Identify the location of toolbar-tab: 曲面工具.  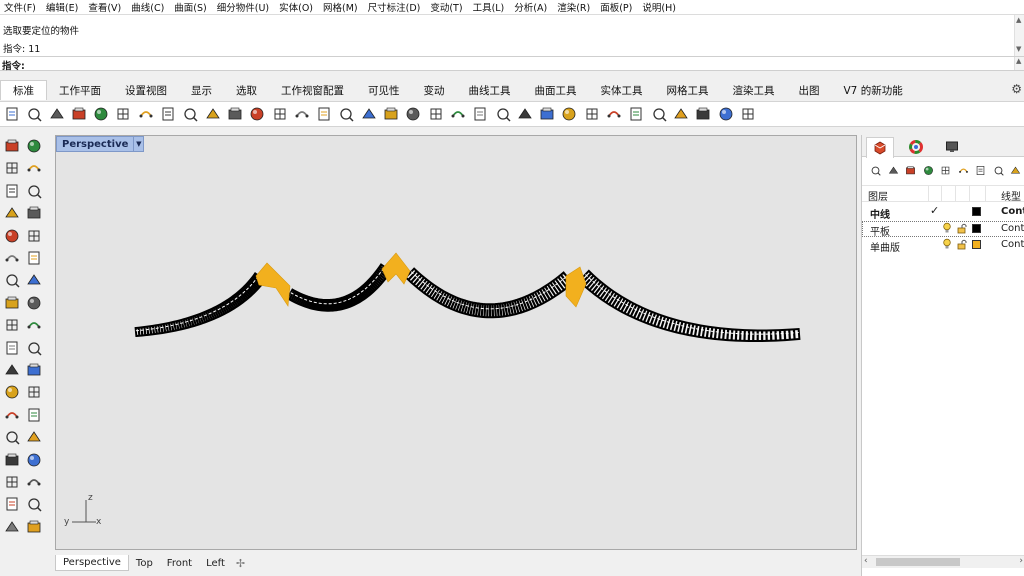
(556, 90).